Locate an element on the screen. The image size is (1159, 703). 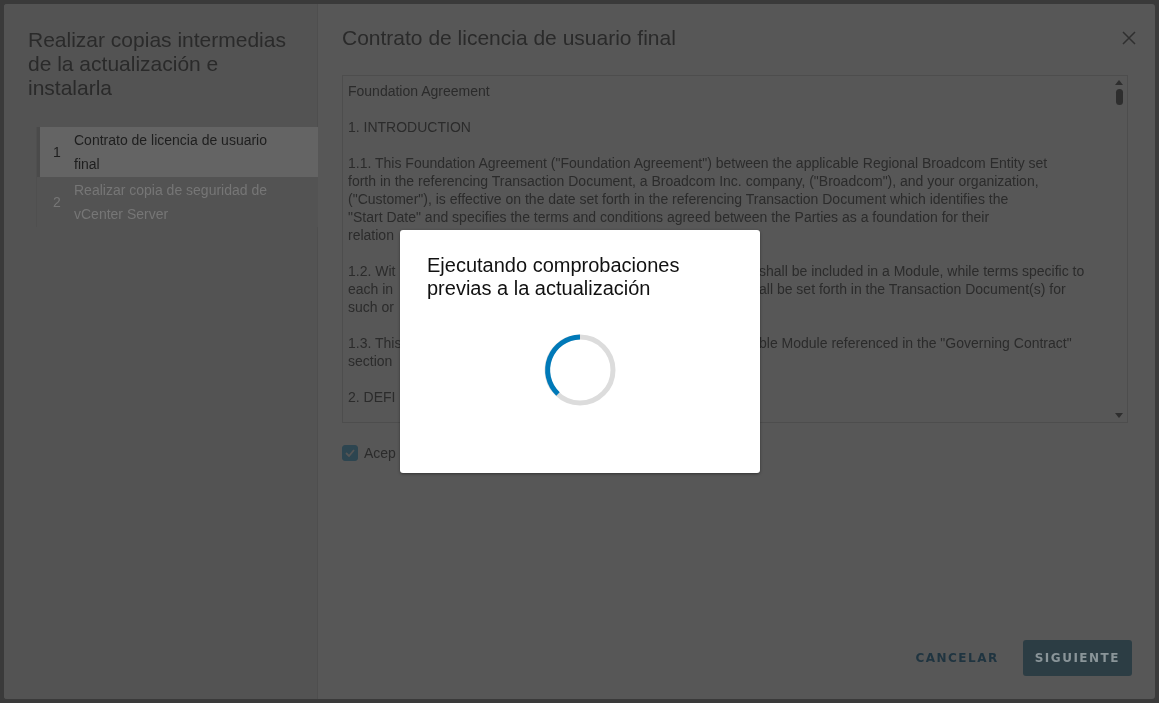
check-icon is located at coordinates (350, 453).